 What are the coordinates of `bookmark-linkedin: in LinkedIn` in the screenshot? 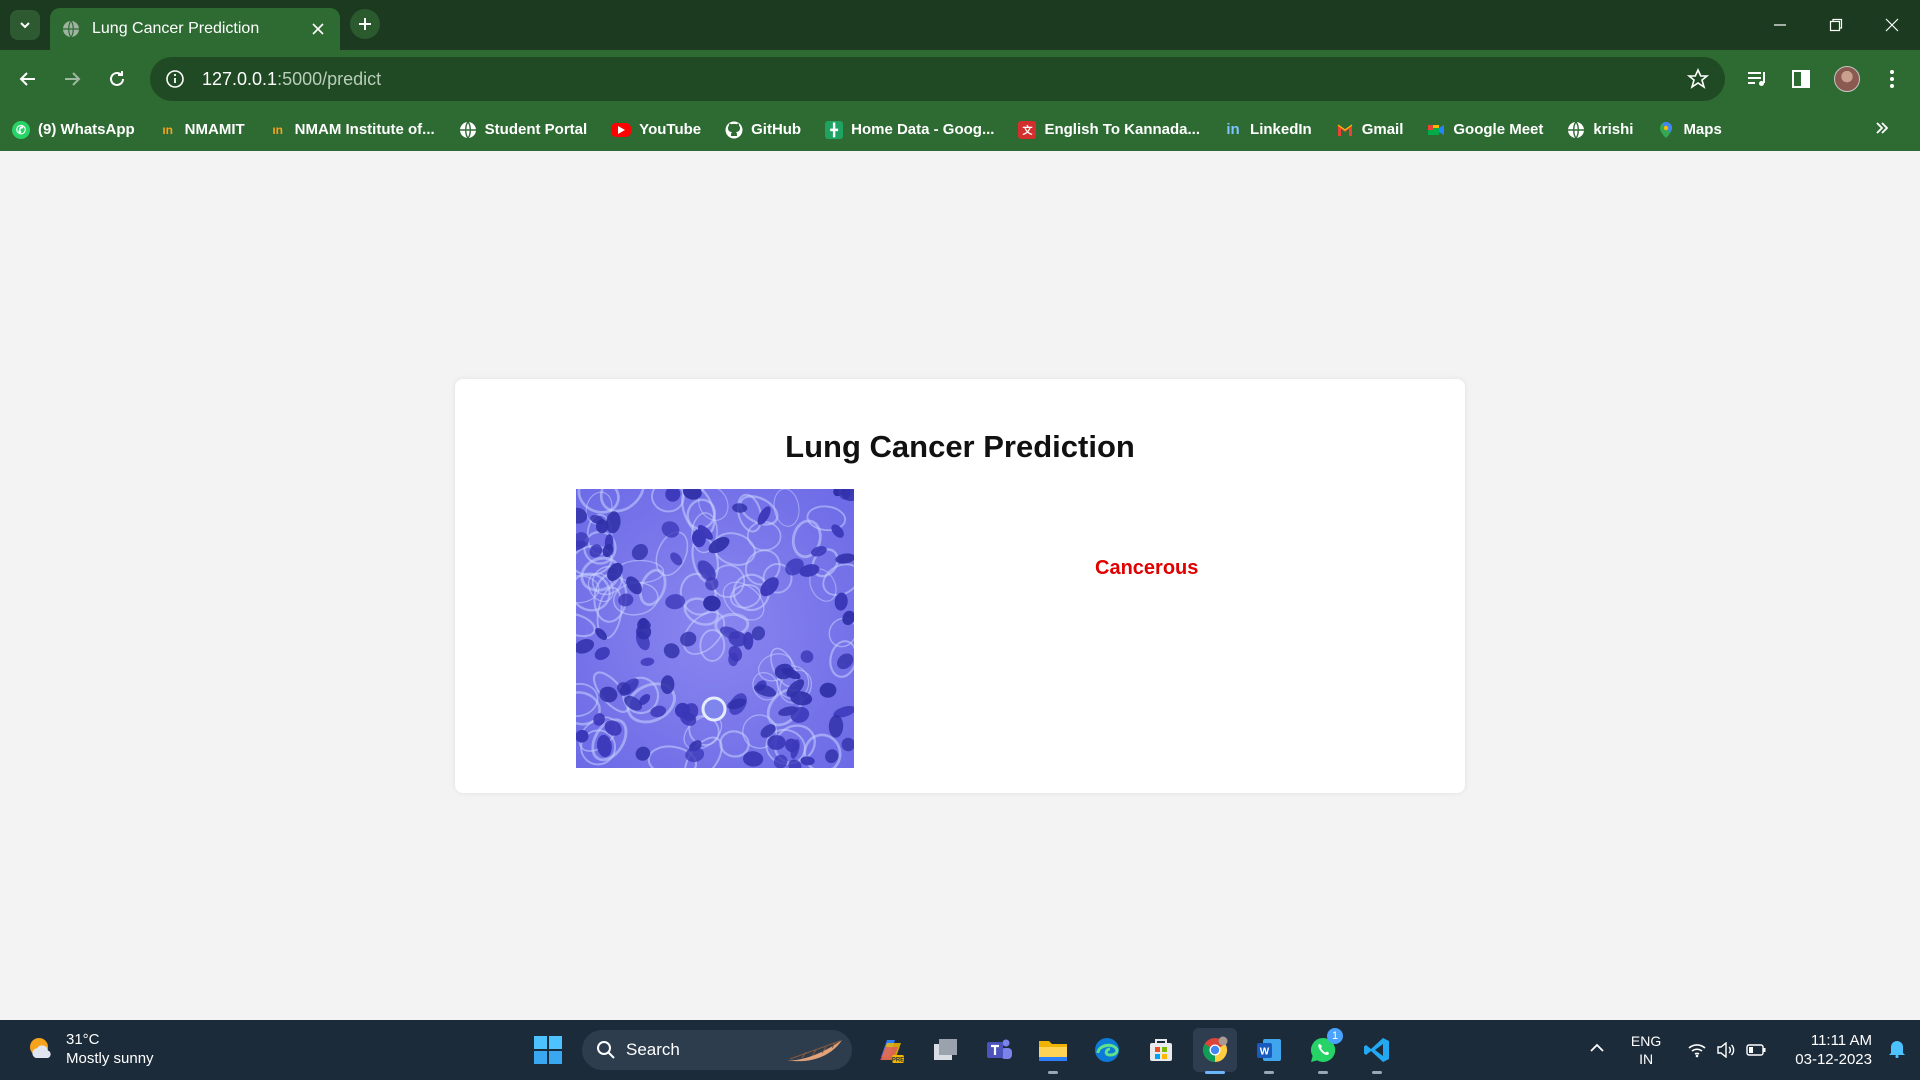 It's located at (1268, 130).